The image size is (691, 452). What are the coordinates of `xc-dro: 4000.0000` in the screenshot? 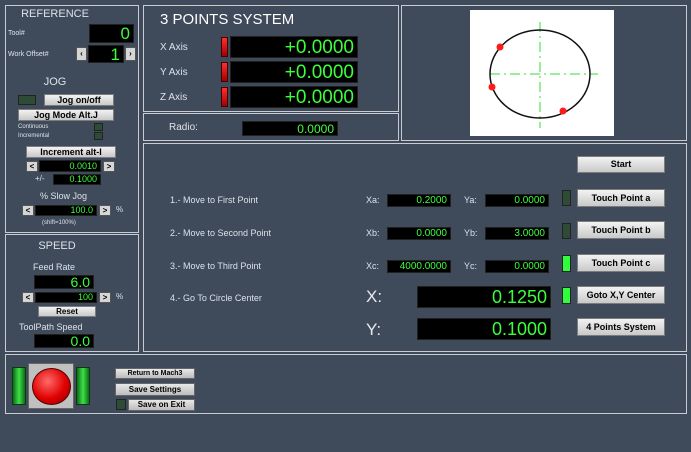 It's located at (419, 266).